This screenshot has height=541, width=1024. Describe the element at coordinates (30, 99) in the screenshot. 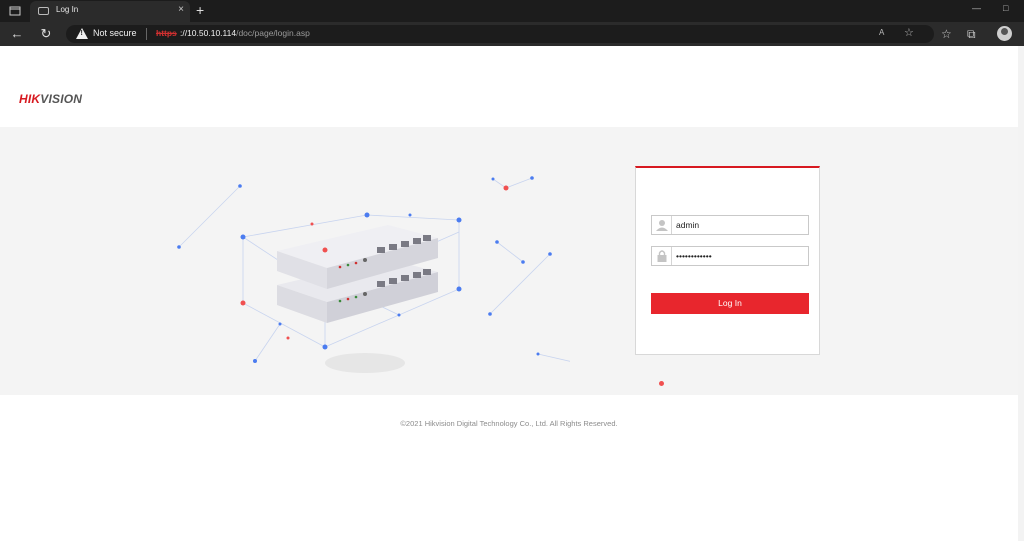

I see `logo-red-text: HIK` at that location.